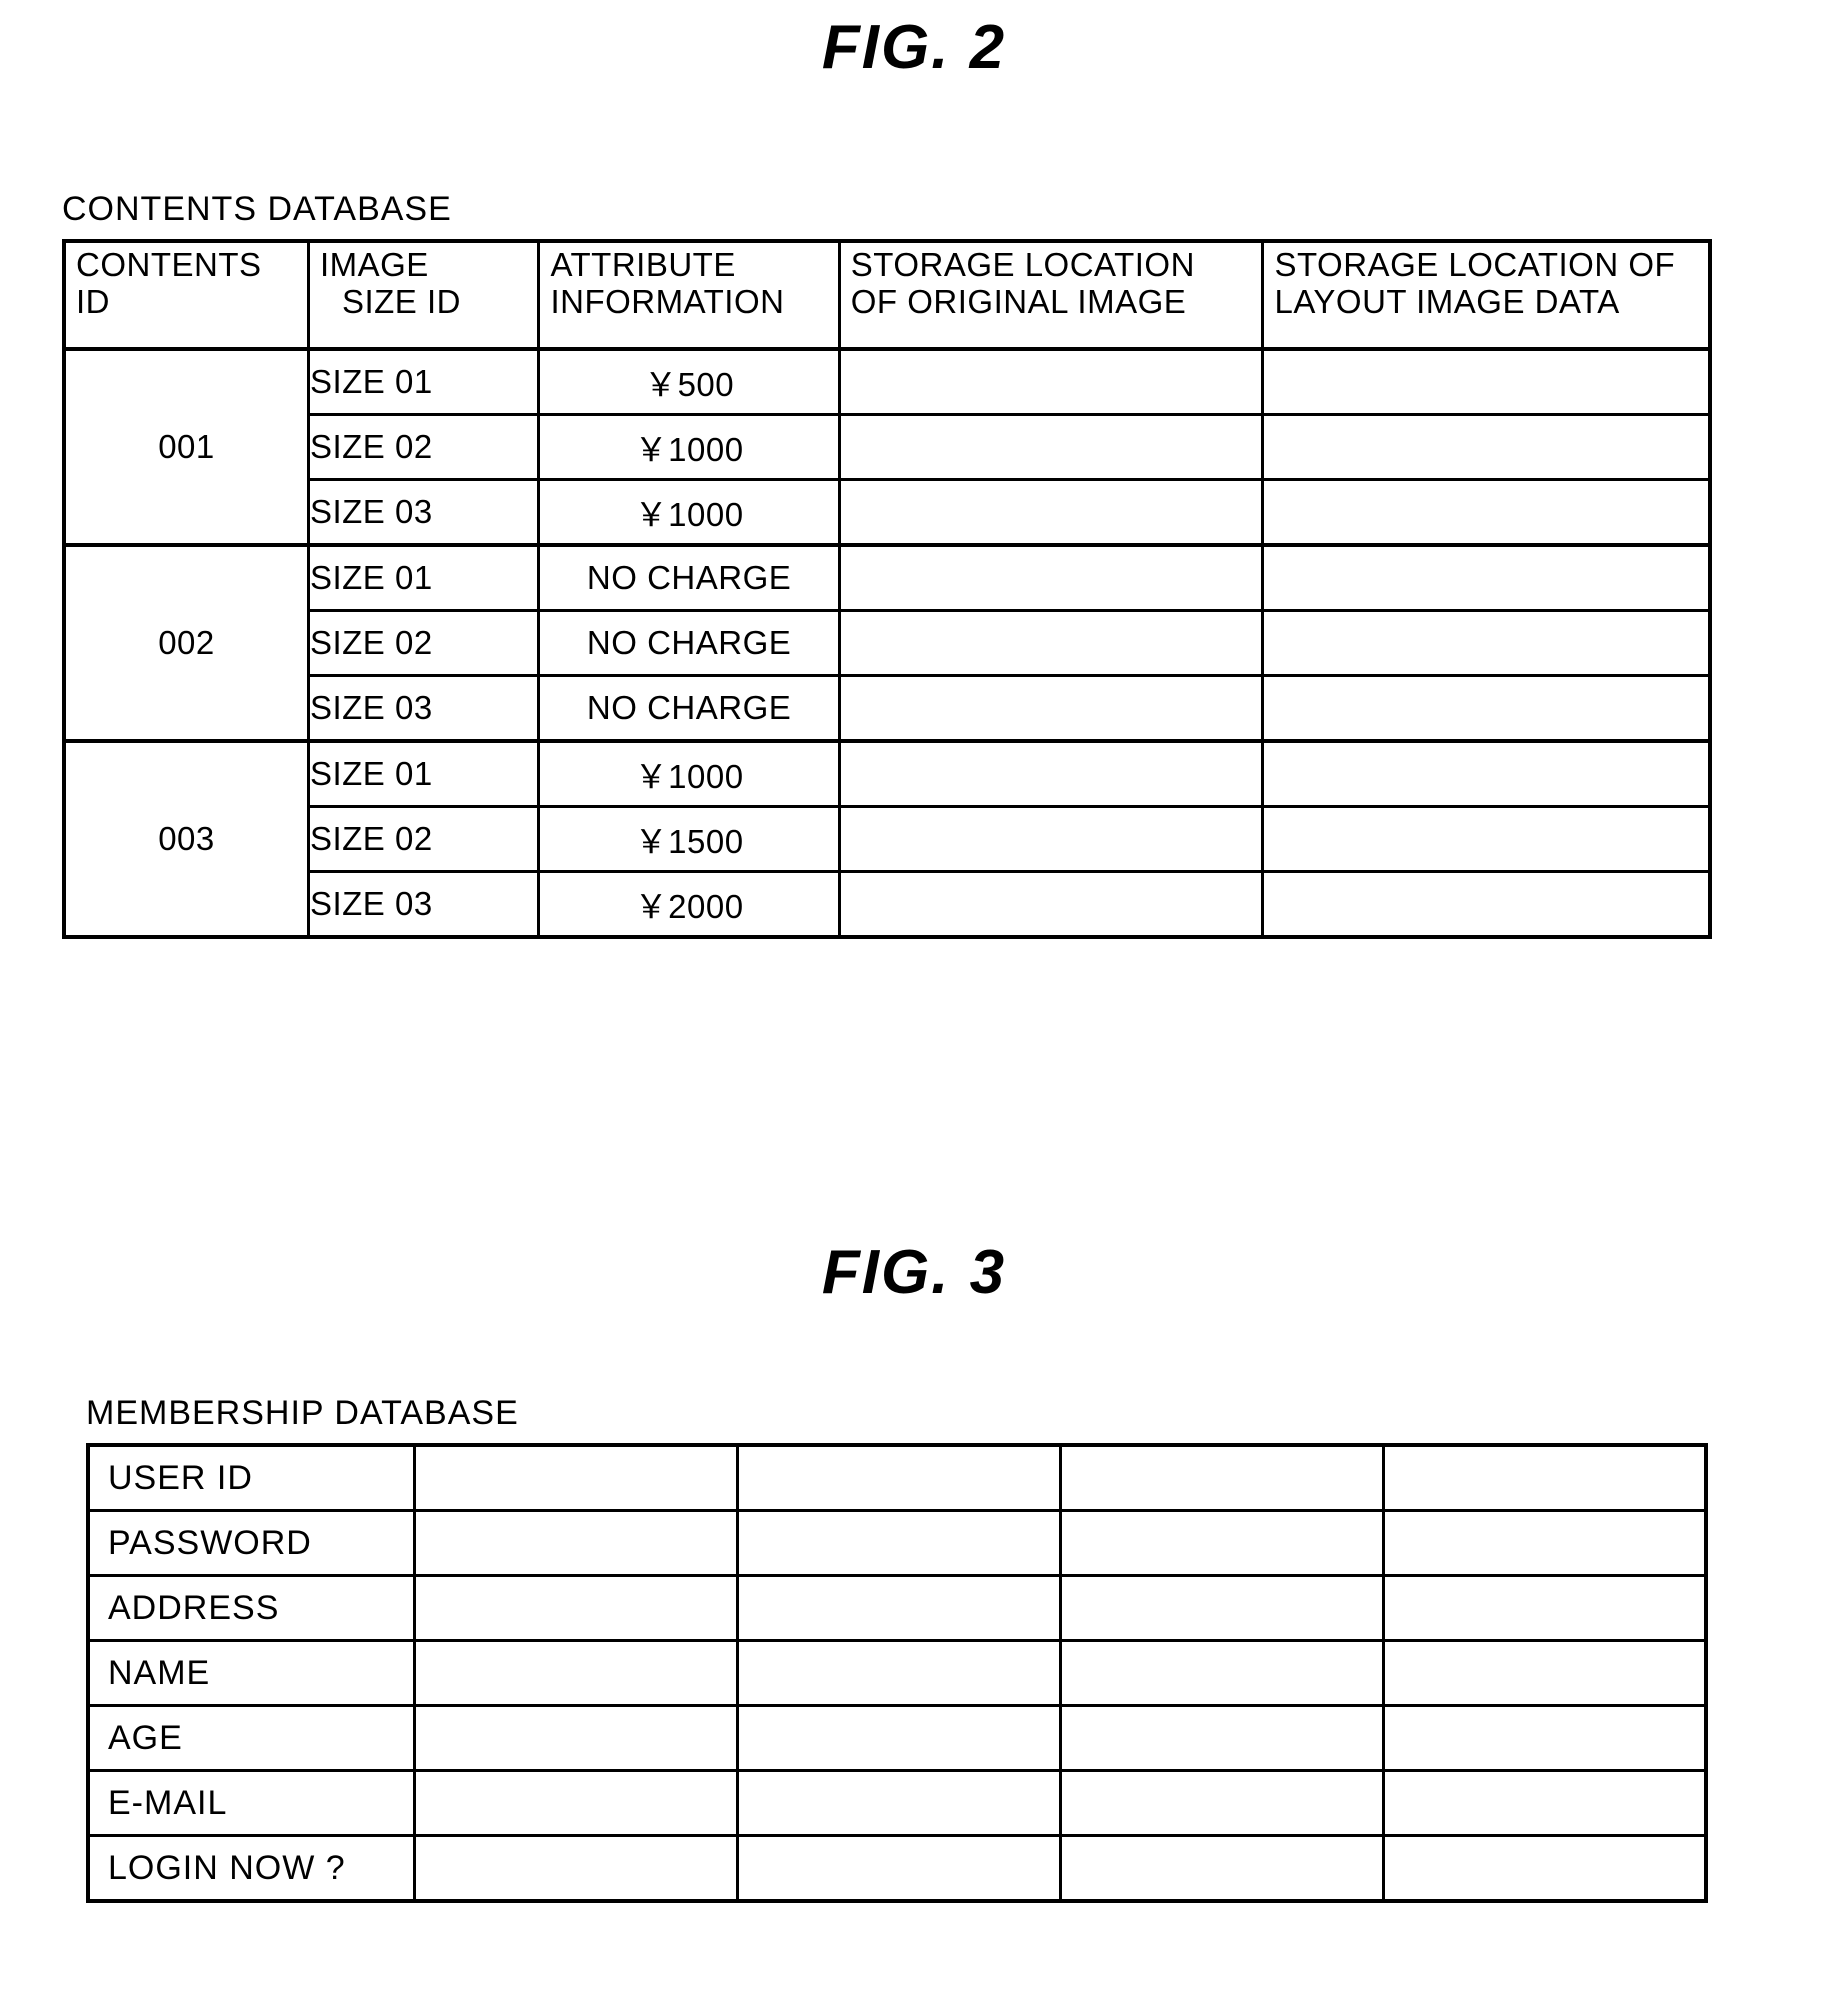  Describe the element at coordinates (186, 643) in the screenshot. I see `cell-contents-id: 002` at that location.